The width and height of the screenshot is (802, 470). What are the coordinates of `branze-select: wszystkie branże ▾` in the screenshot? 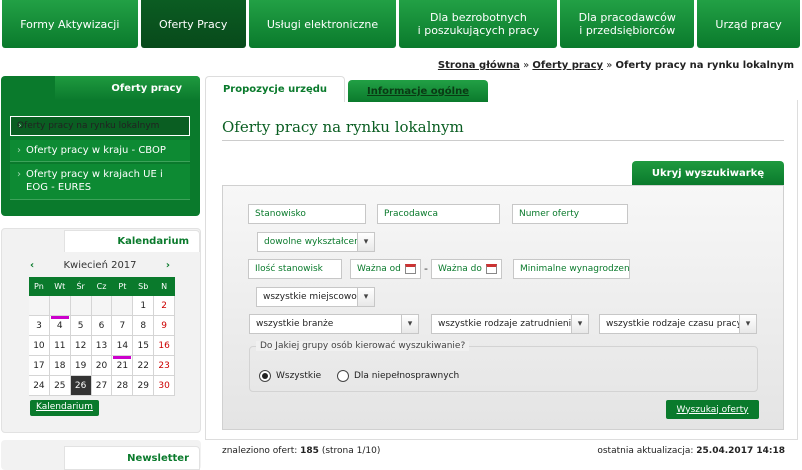 It's located at (334, 324).